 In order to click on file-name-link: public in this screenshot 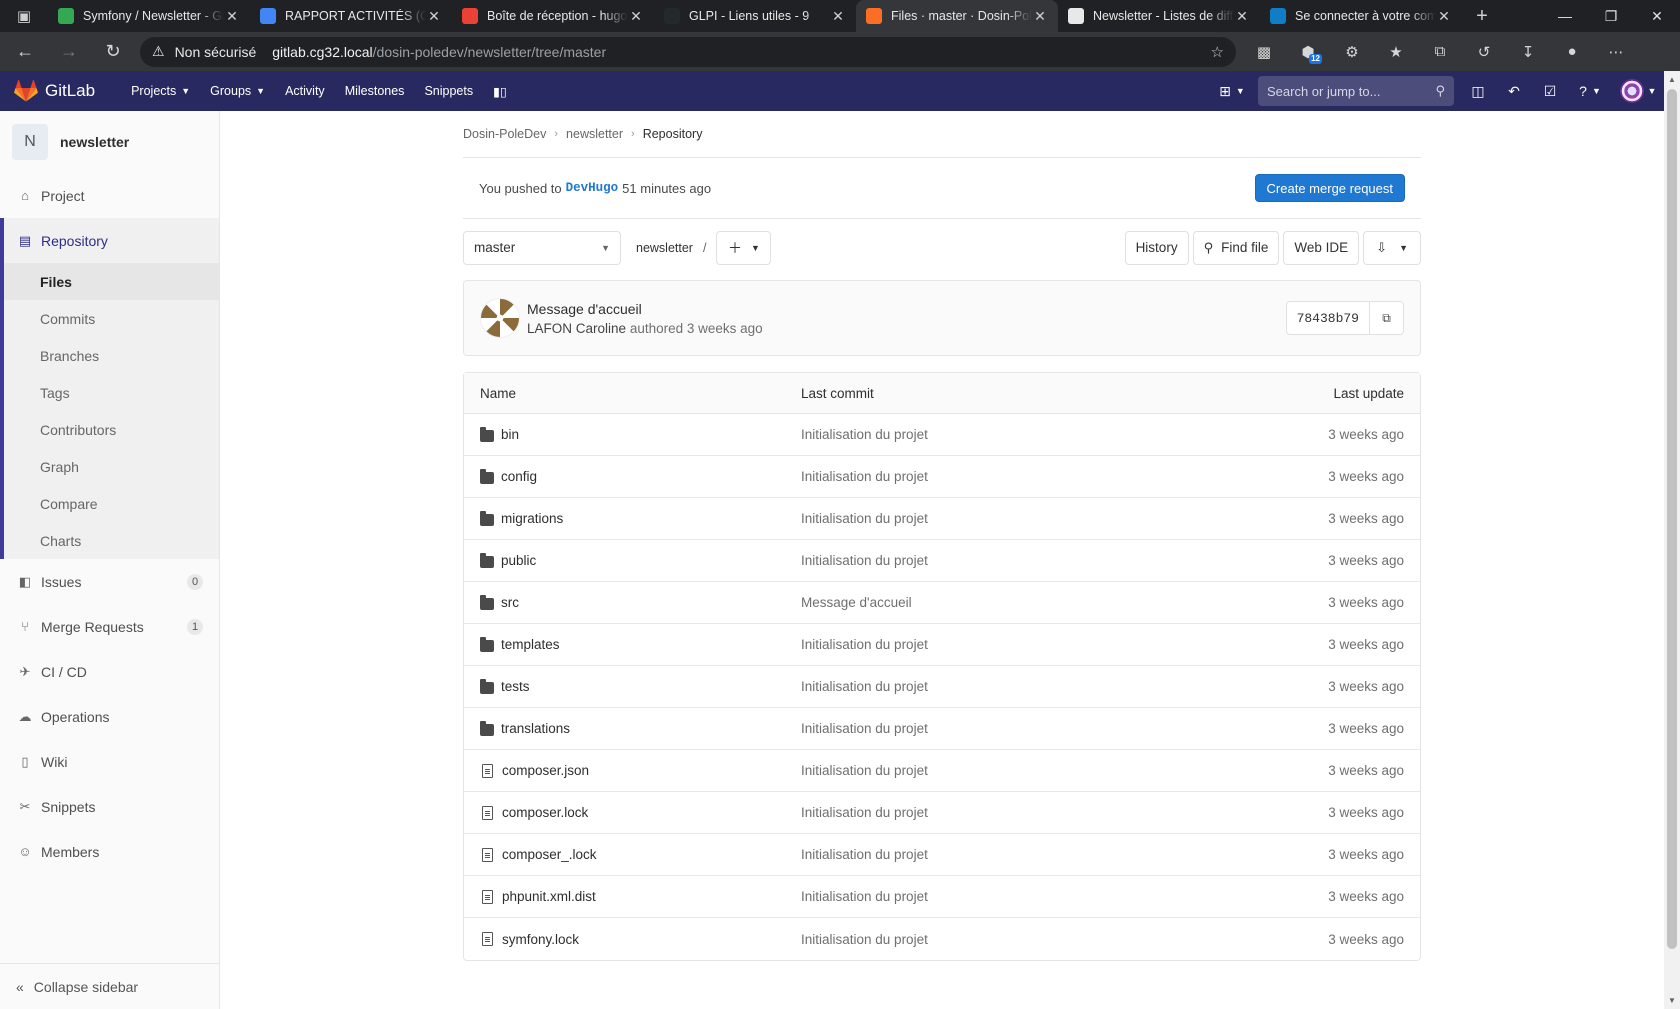, I will do `click(518, 560)`.